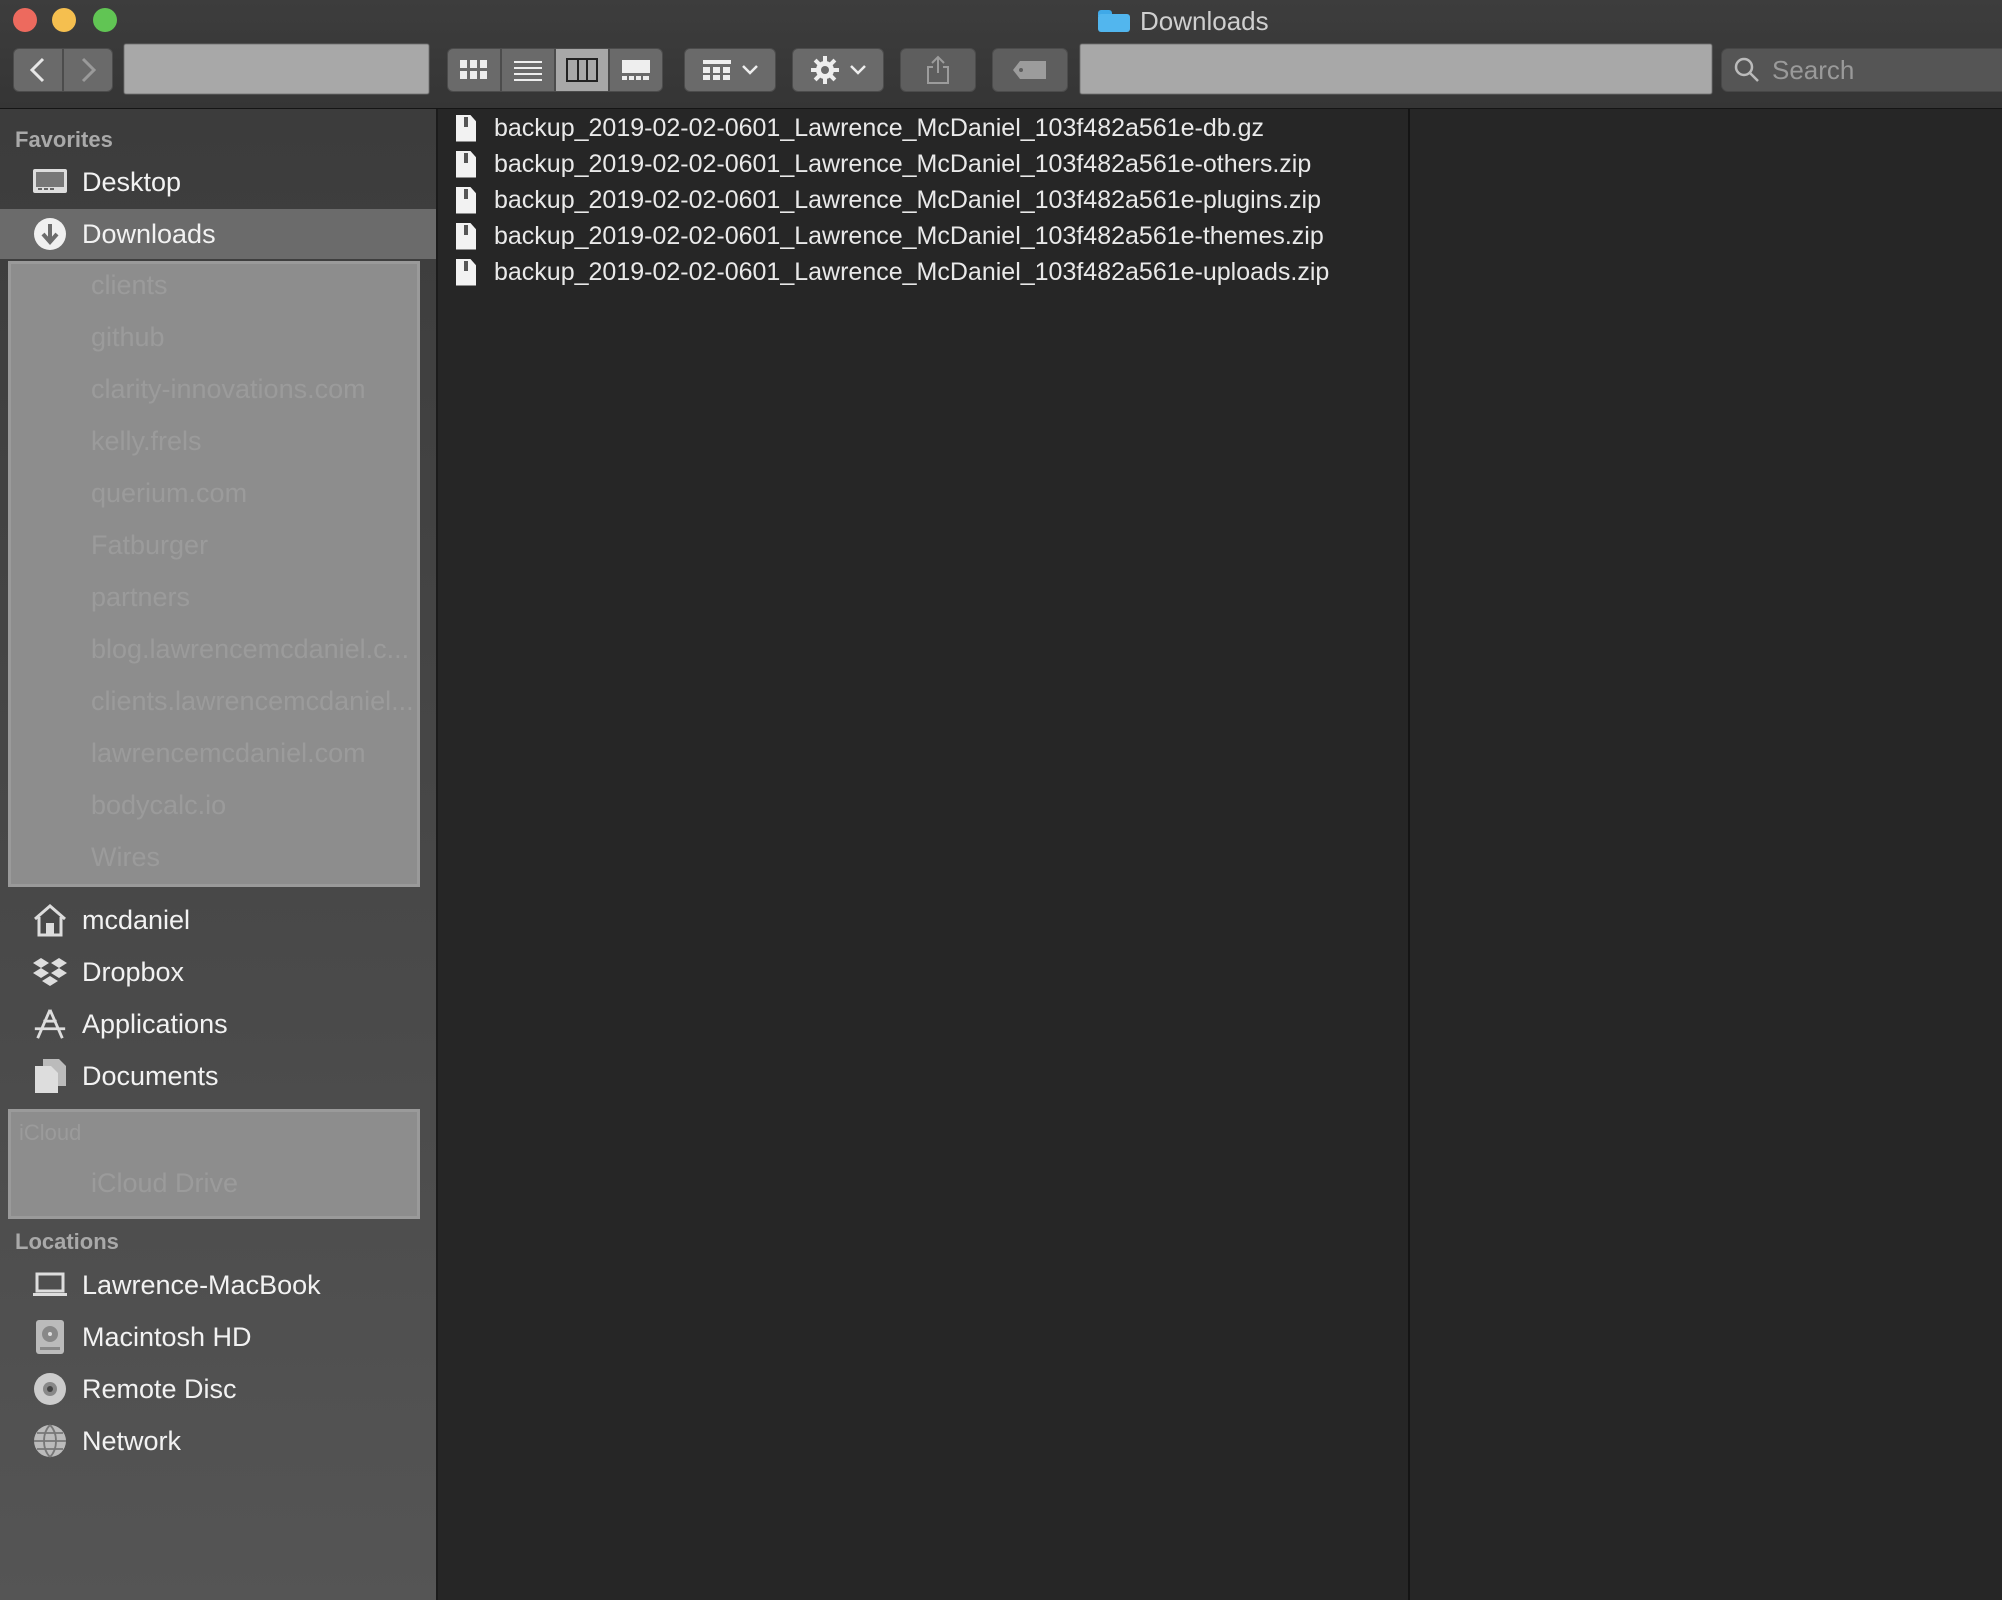 The height and width of the screenshot is (1600, 2002). I want to click on gallery-view-button, so click(636, 70).